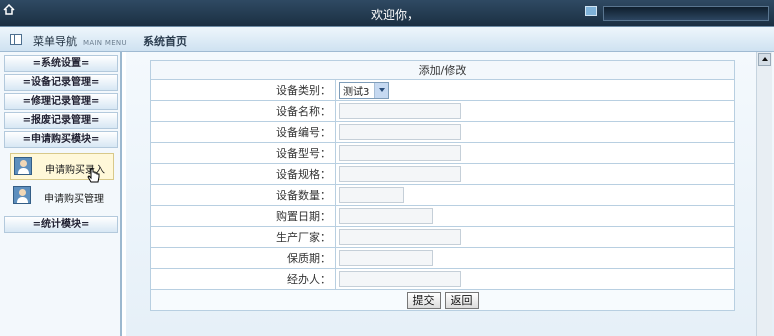 The height and width of the screenshot is (336, 774). I want to click on model-input, so click(400, 153).